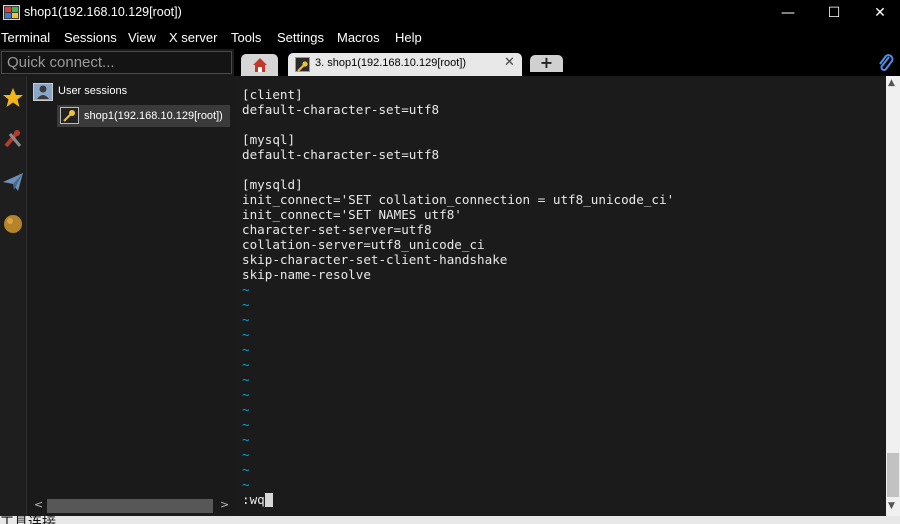 This screenshot has width=900, height=524. What do you see at coordinates (142, 37) in the screenshot?
I see `menu-view: View` at bounding box center [142, 37].